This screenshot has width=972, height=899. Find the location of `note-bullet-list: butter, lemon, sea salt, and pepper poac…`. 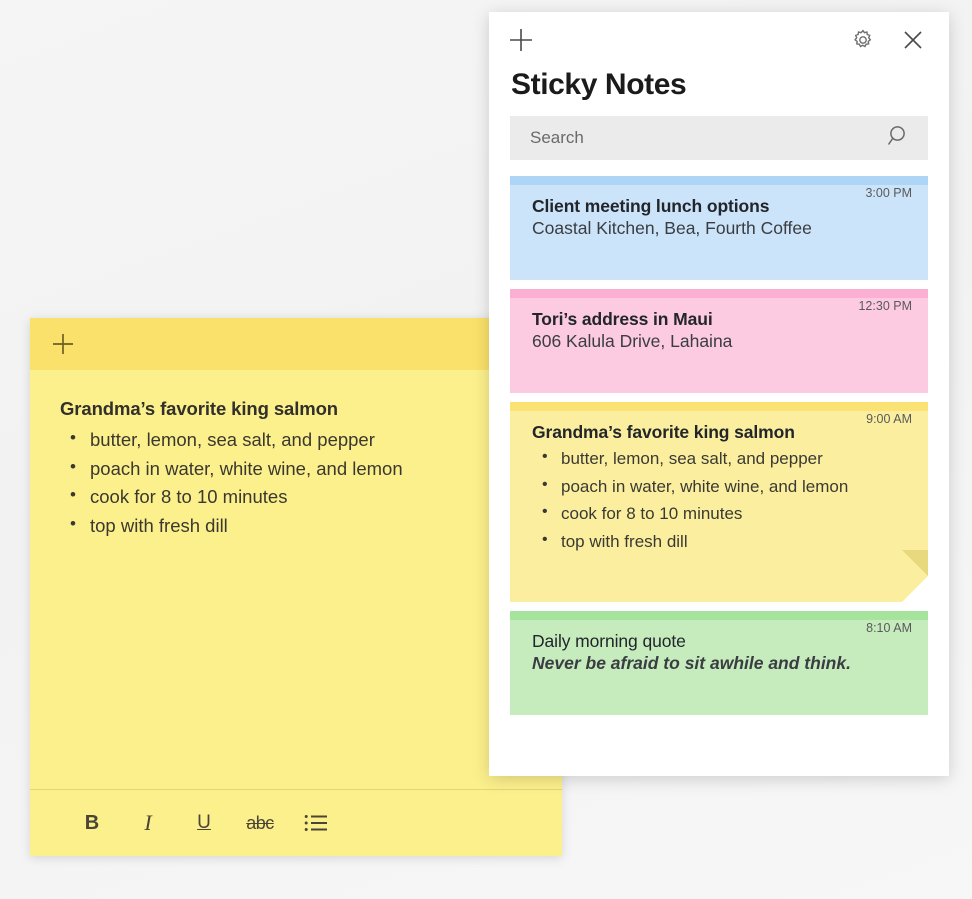

note-bullet-list: butter, lemon, sea salt, and pepper poac… is located at coordinates (721, 500).